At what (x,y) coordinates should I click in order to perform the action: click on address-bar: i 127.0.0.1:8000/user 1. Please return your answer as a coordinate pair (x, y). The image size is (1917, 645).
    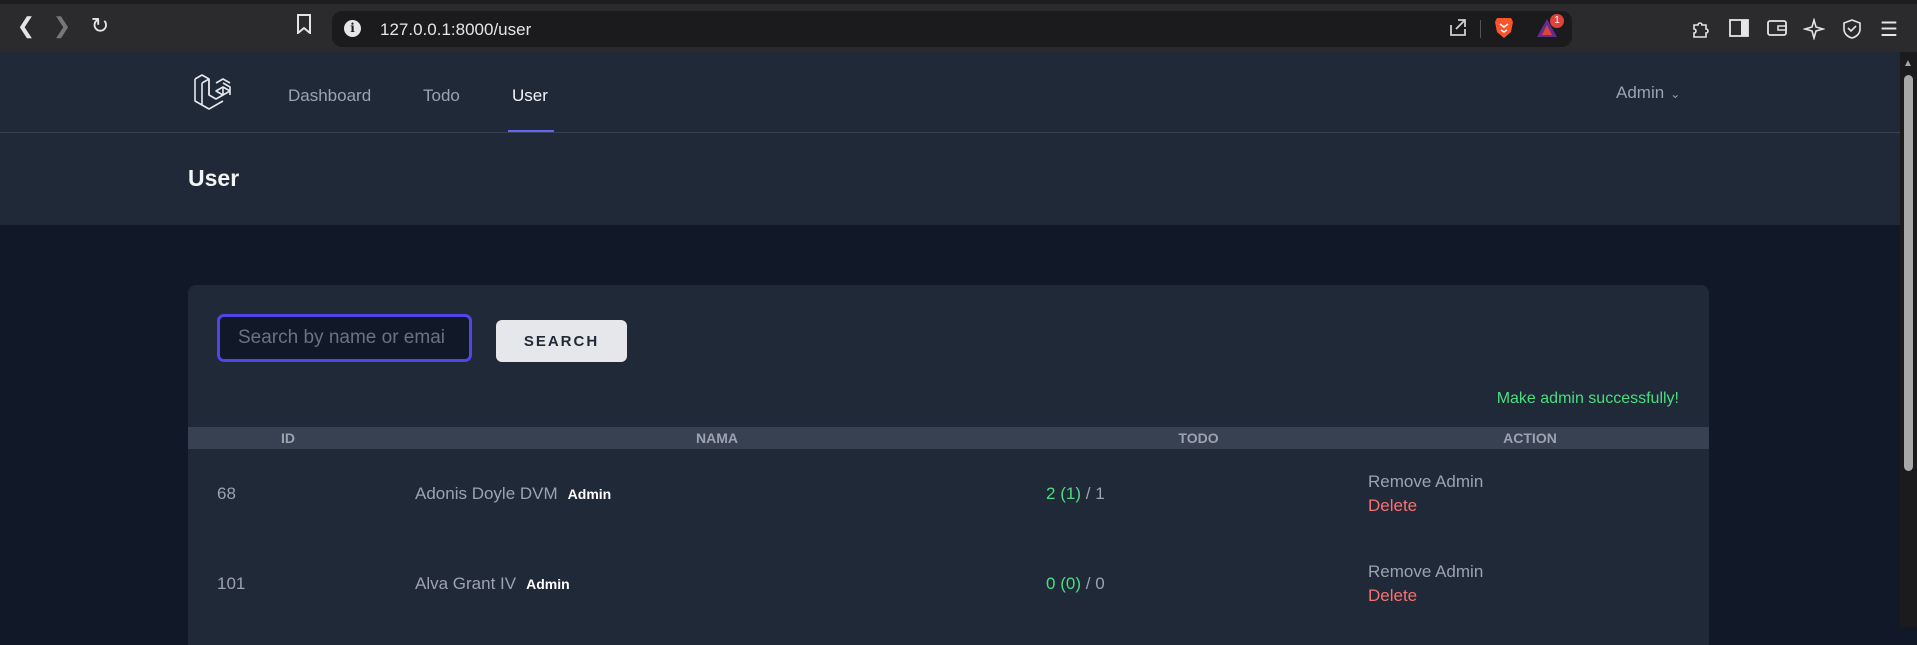
    Looking at the image, I should click on (952, 29).